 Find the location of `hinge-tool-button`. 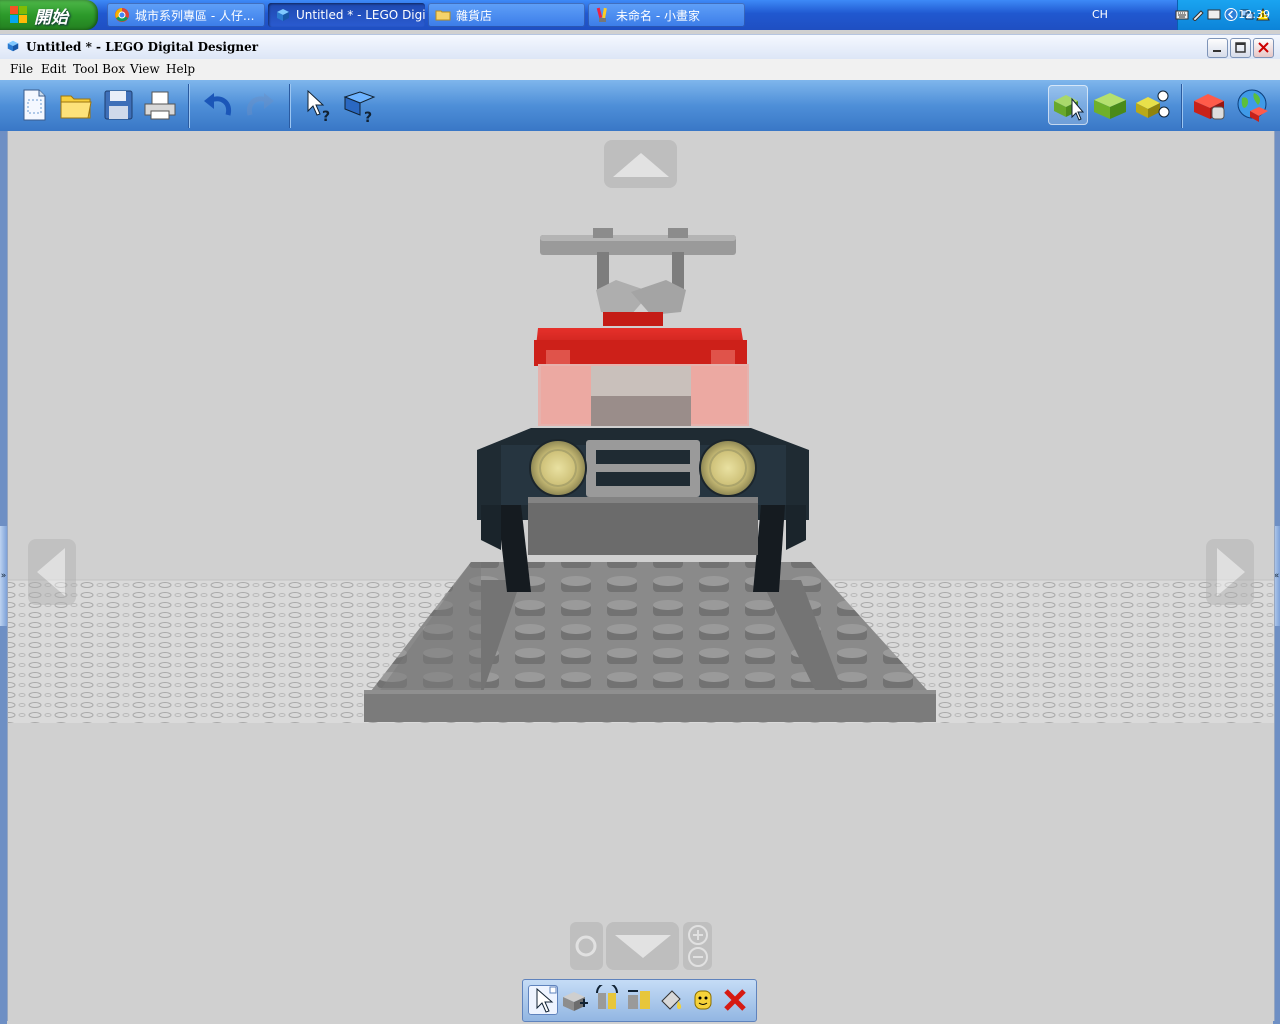

hinge-tool-button is located at coordinates (607, 998).